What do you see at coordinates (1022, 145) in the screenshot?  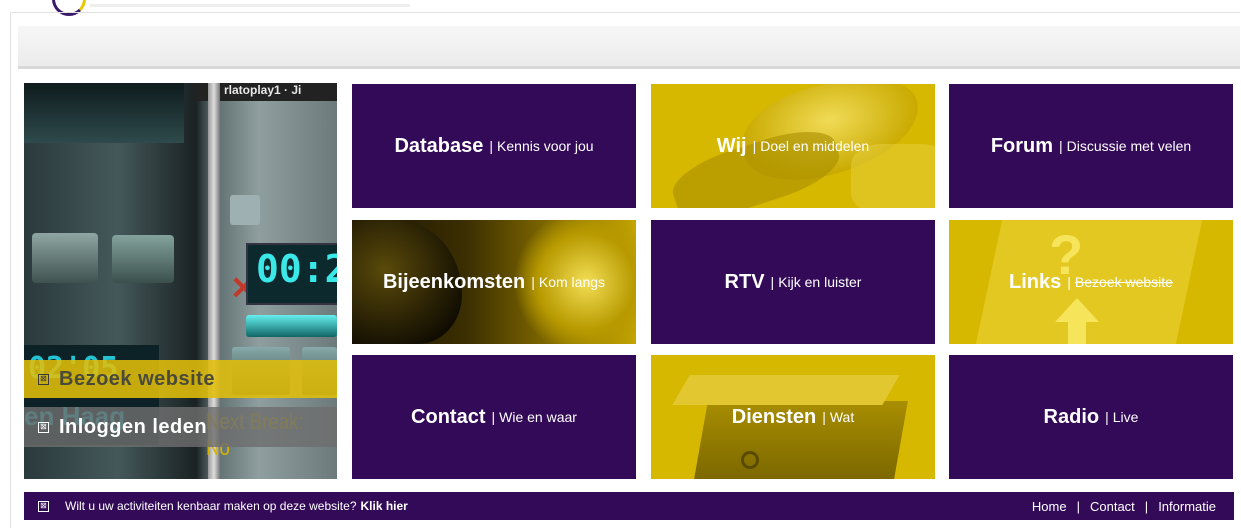 I see `tile-title: Forum` at bounding box center [1022, 145].